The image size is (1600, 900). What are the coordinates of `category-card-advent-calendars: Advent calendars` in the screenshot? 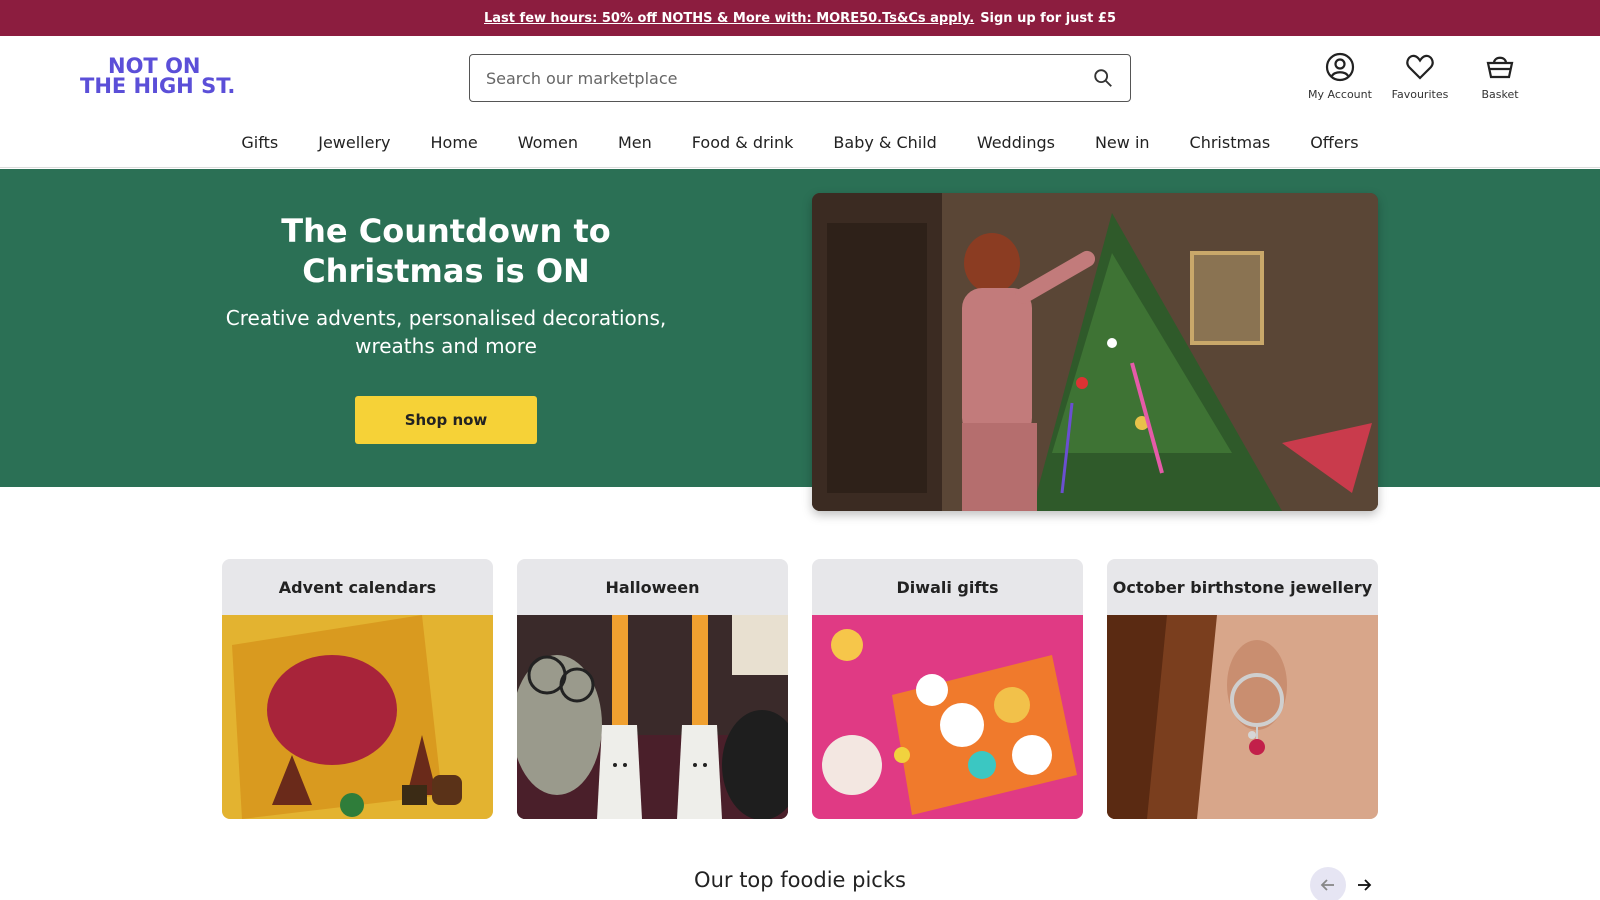 It's located at (357, 689).